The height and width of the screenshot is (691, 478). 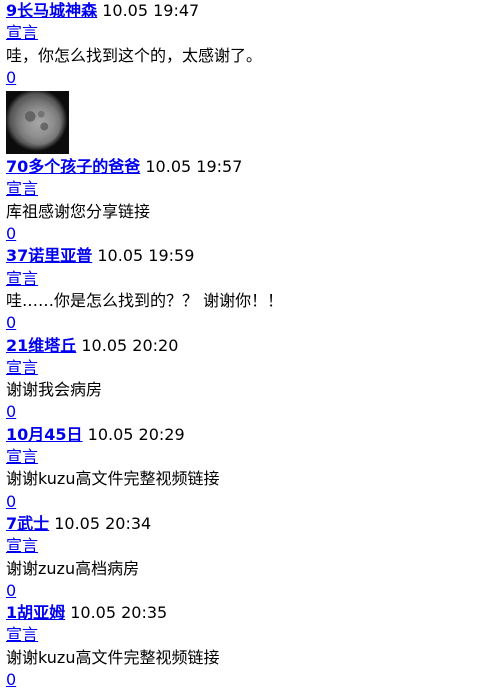 What do you see at coordinates (73, 166) in the screenshot?
I see `username-link: 70多个孩子的爸爸` at bounding box center [73, 166].